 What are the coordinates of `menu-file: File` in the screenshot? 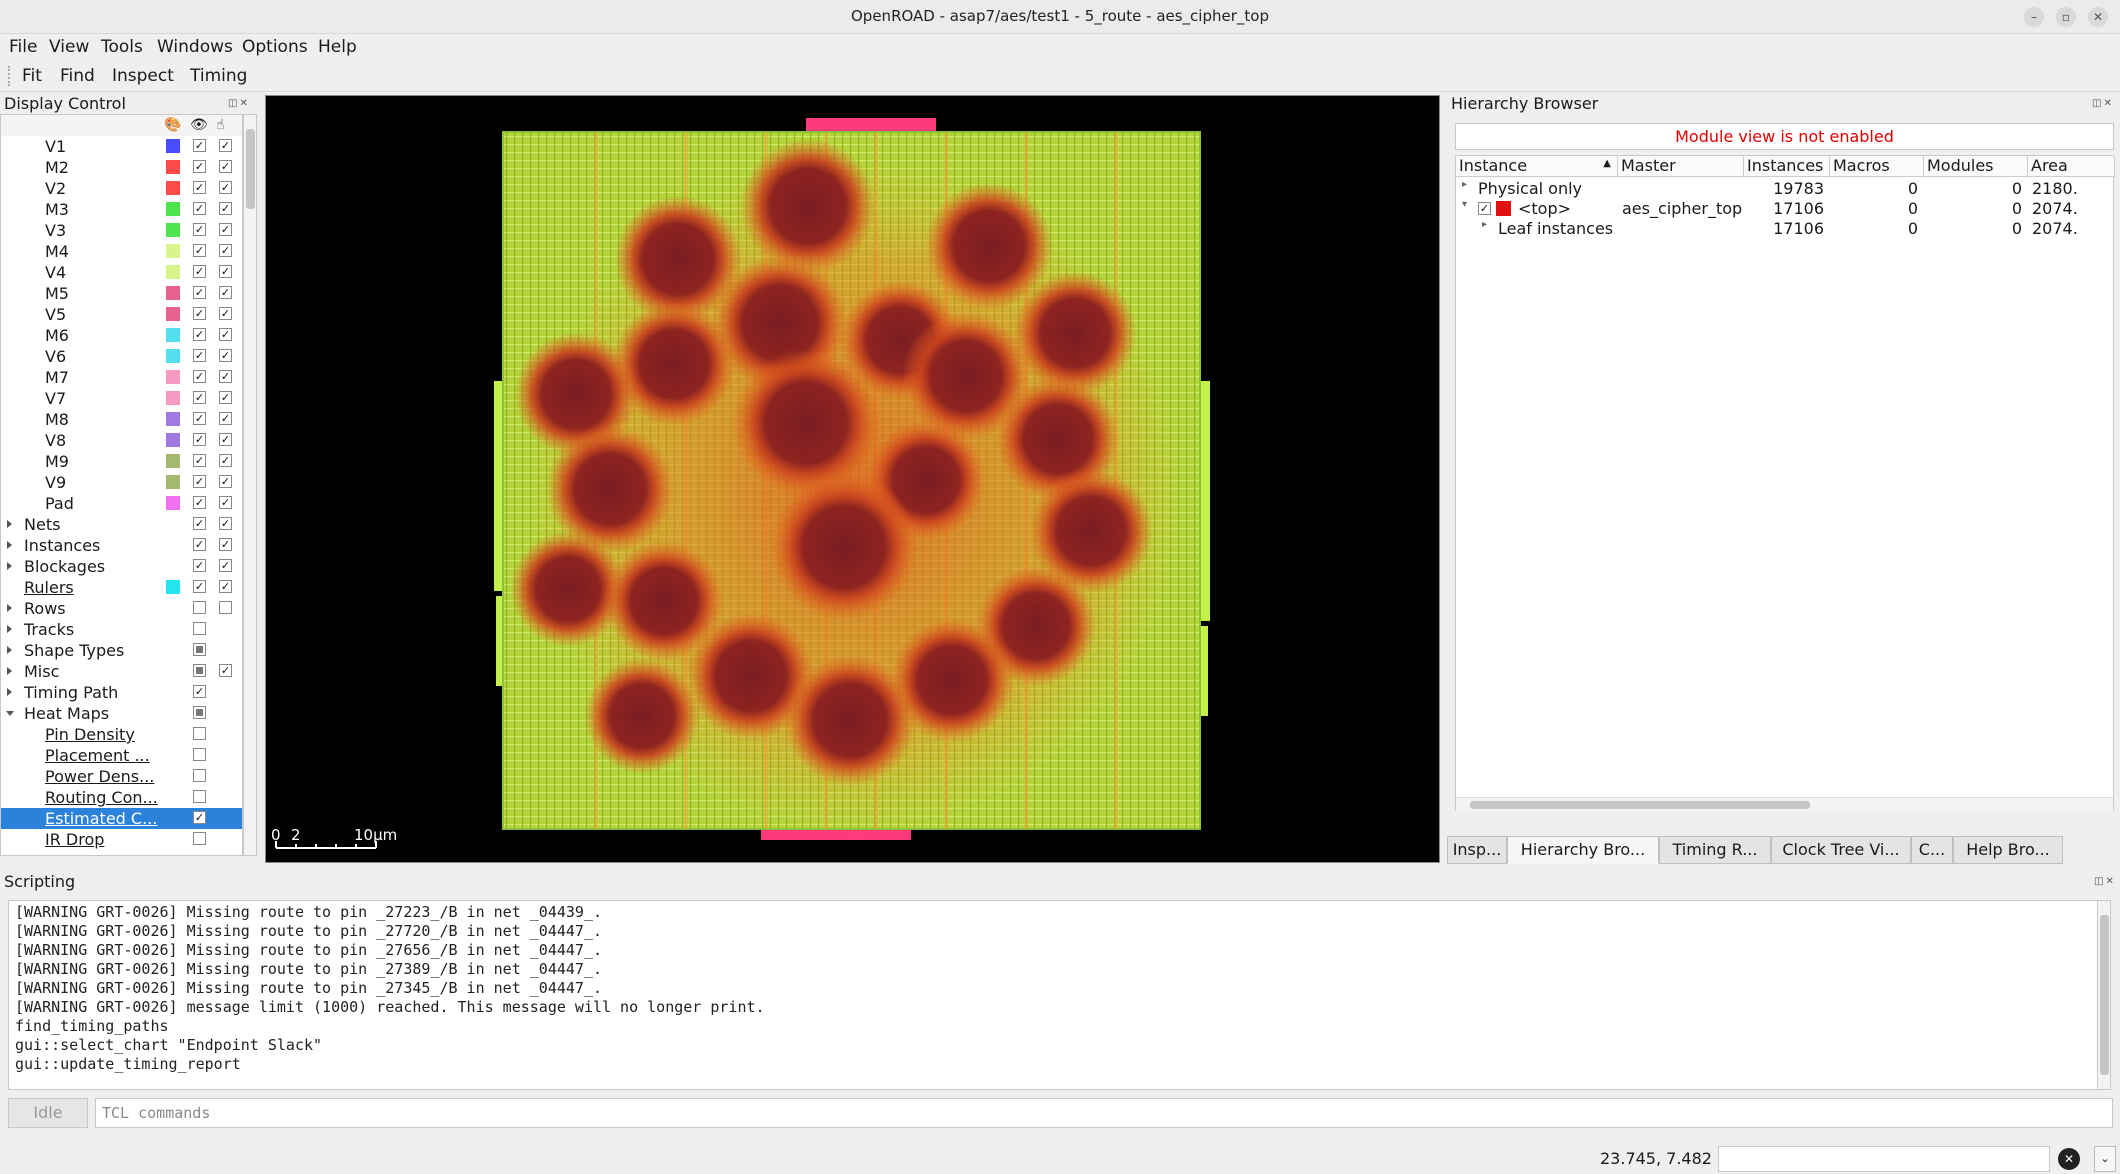 It's located at (23, 47).